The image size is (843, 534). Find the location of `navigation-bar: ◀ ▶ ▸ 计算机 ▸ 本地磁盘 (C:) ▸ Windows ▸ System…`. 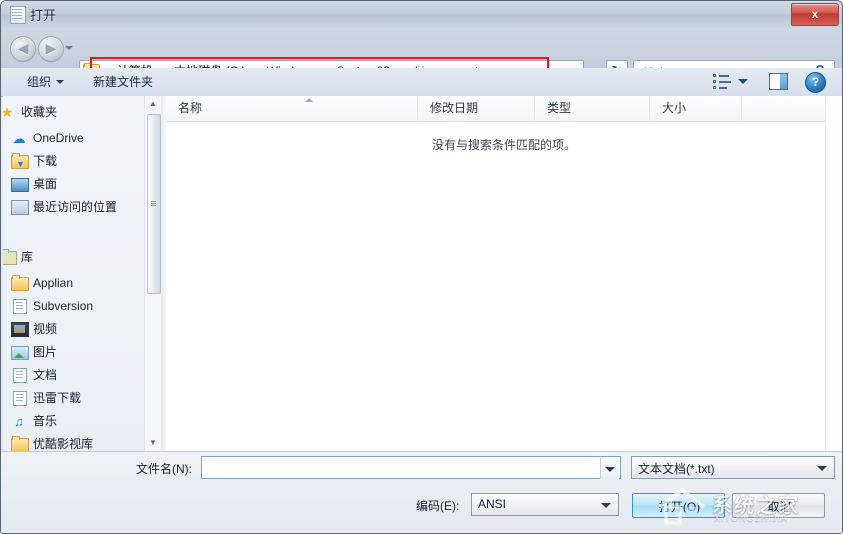

navigation-bar: ◀ ▶ ▸ 计算机 ▸ 本地磁盘 (C:) ▸ Windows ▸ System… is located at coordinates (421, 56).